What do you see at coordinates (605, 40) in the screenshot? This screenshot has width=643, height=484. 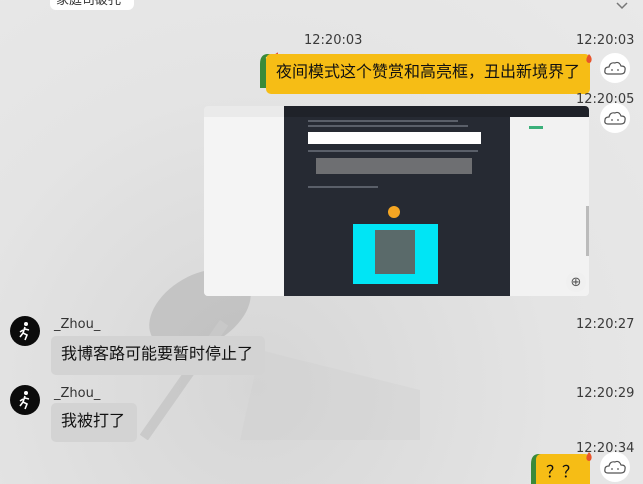 I see `message-timestamp: 12:20:03` at bounding box center [605, 40].